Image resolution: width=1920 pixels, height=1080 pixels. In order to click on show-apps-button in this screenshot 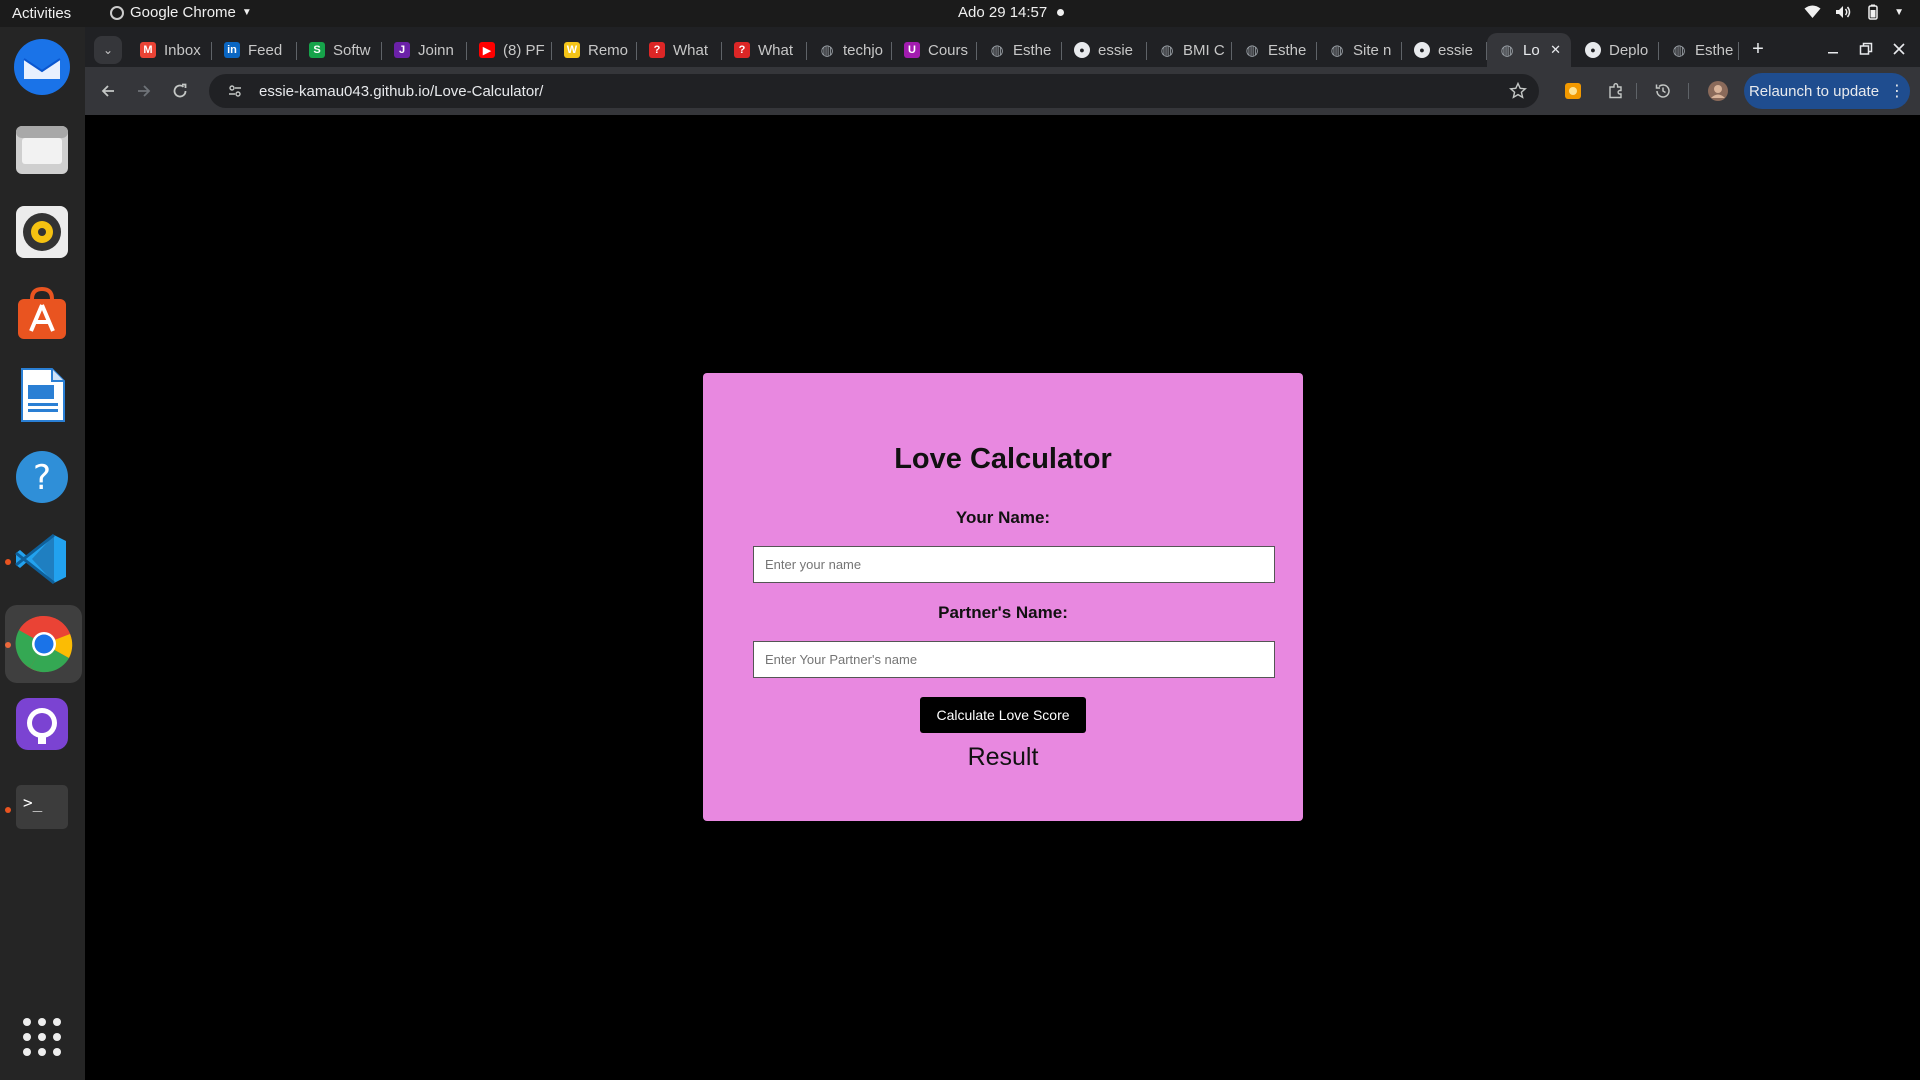, I will do `click(42, 1037)`.